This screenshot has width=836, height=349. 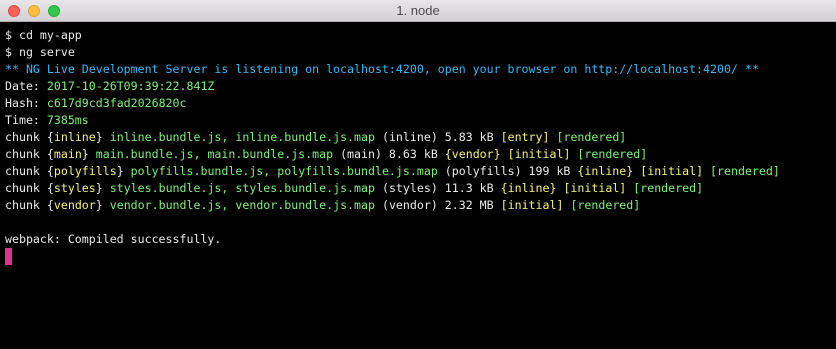 What do you see at coordinates (242, 205) in the screenshot?
I see `terminal-text-segment: vendor.bundle.js, vendor.bundle.js.map` at bounding box center [242, 205].